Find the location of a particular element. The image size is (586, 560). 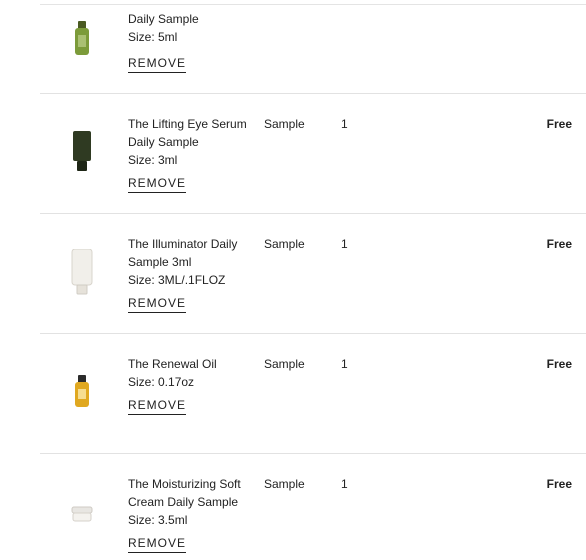

cart-item-daily-sample-5ml: Daily Sample Size: 5ml REMOVE is located at coordinates (313, 52).